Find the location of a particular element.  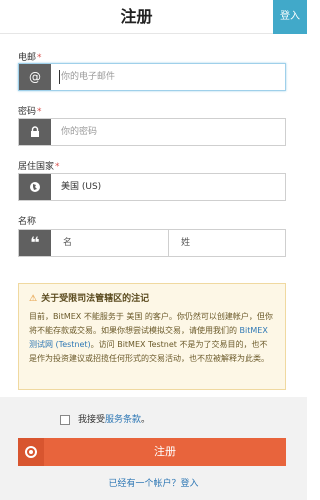

page-title: 注册 is located at coordinates (136, 16).